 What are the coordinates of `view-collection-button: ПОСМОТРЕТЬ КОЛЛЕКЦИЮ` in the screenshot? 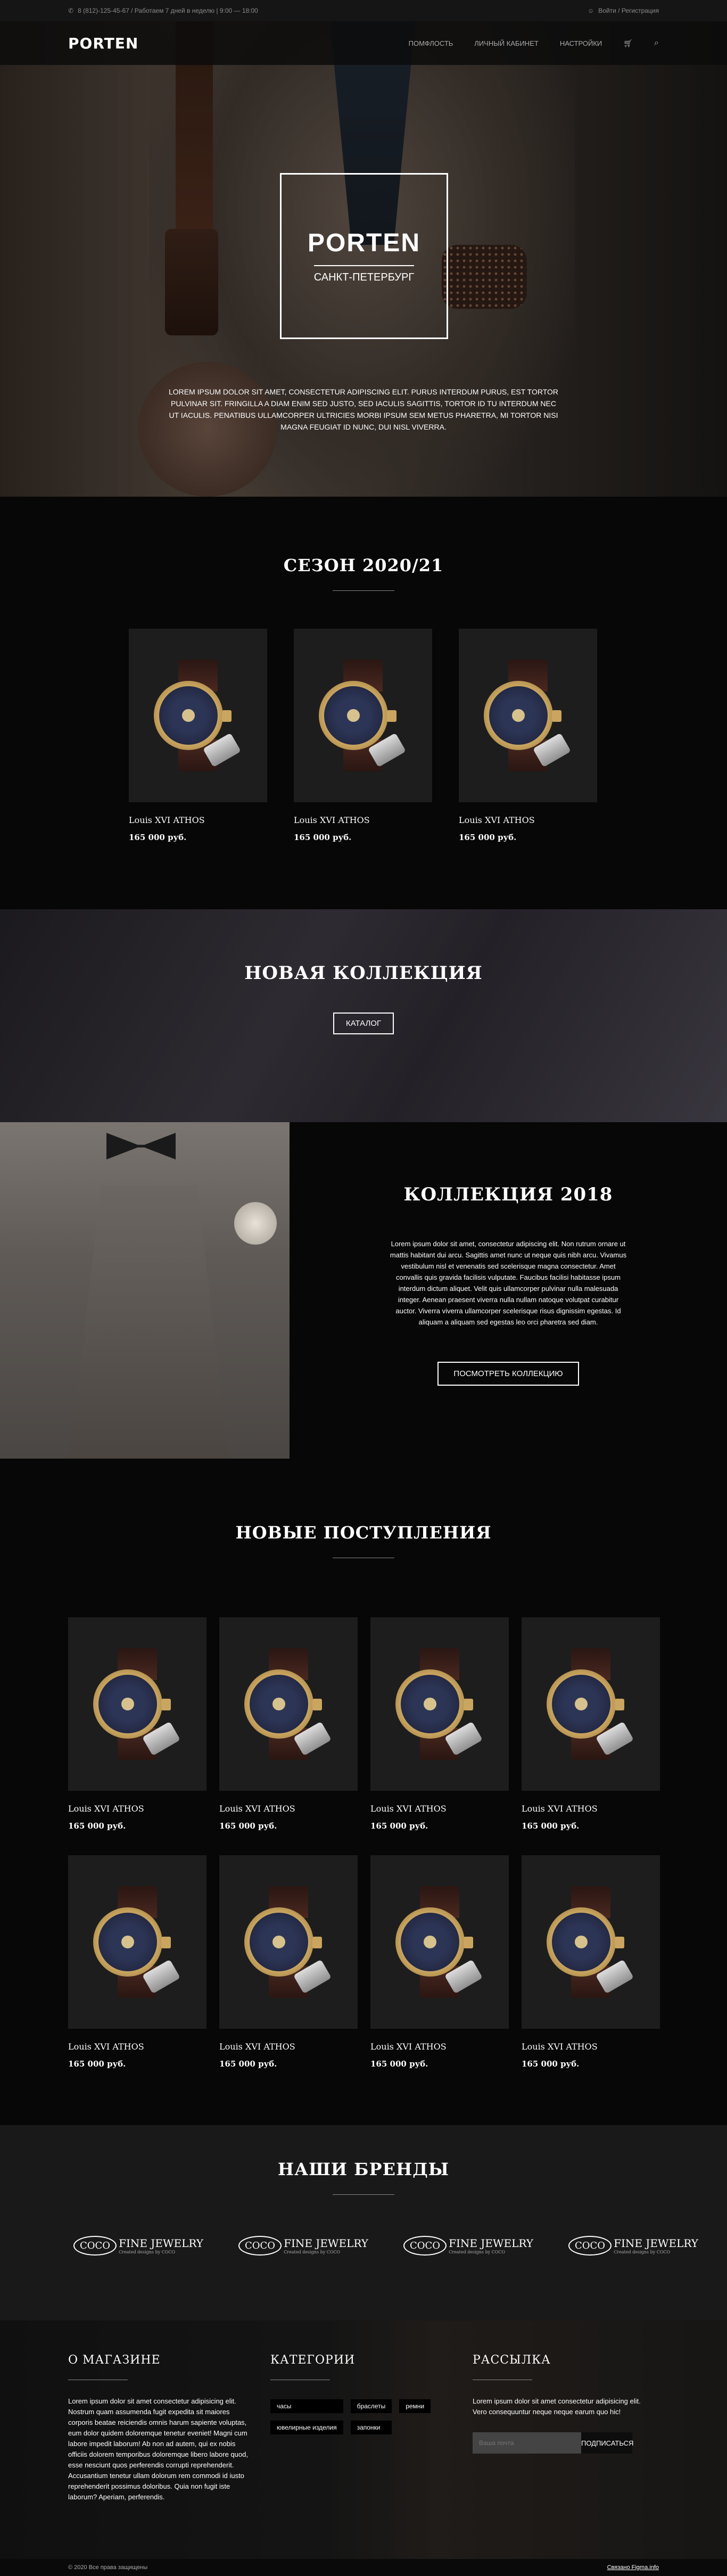 It's located at (508, 1374).